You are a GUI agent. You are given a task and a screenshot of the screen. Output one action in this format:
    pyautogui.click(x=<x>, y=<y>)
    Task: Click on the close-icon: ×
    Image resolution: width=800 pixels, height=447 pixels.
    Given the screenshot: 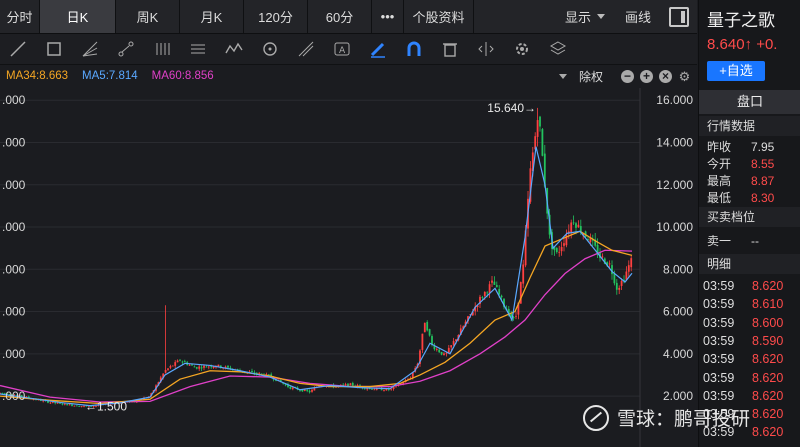 What is the action you would take?
    pyautogui.click(x=665, y=76)
    